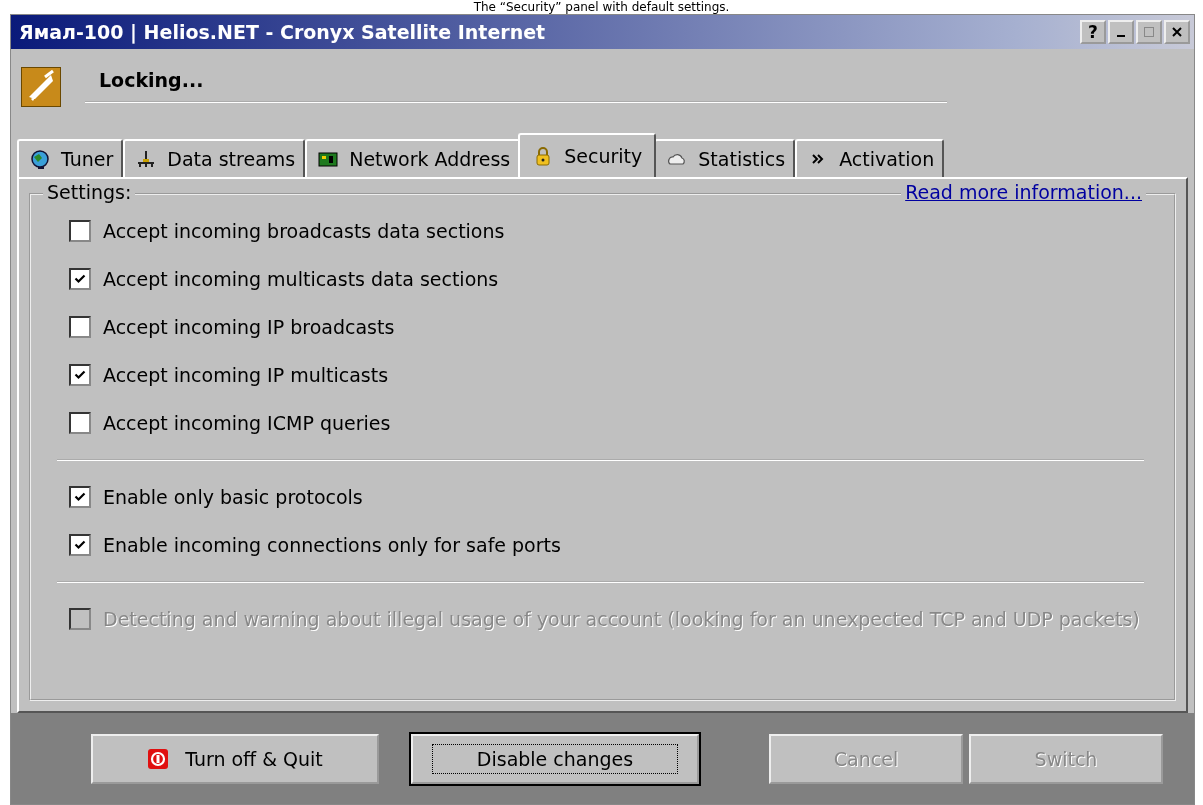 The height and width of the screenshot is (805, 1203). I want to click on checkbox-label: Enable incoming connections only for safe ports, so click(332, 545).